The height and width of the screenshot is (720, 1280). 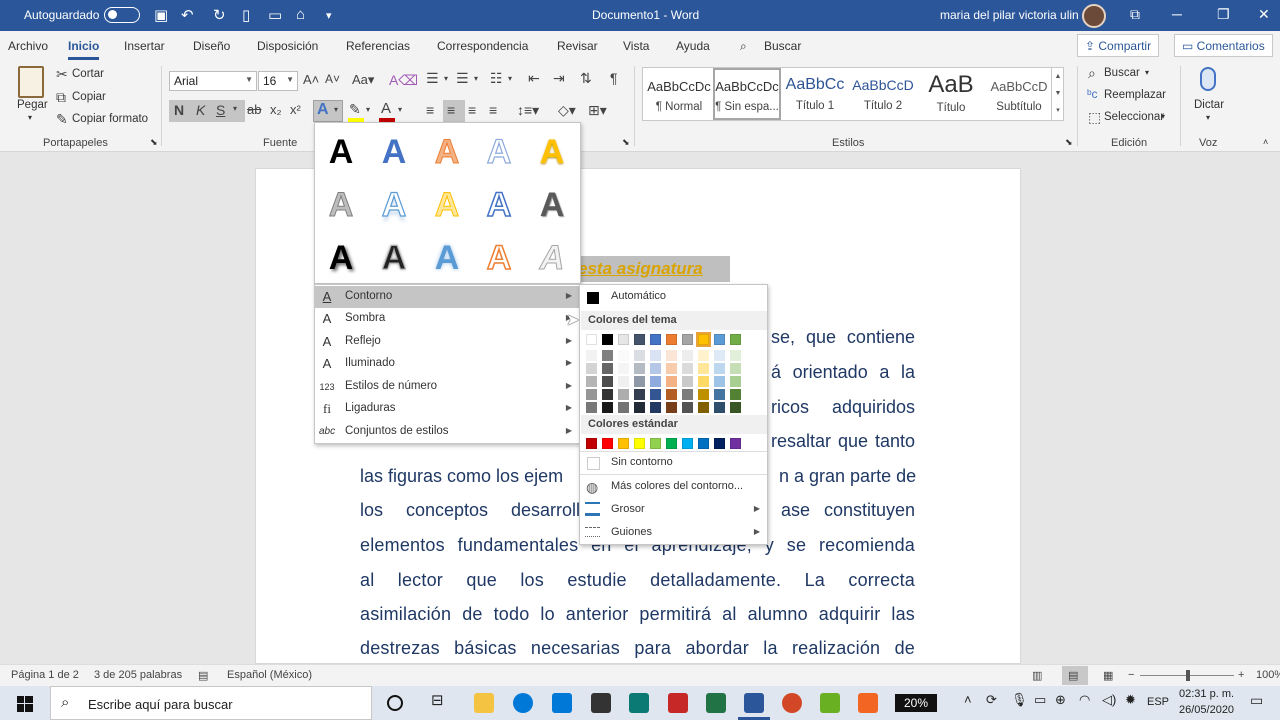 What do you see at coordinates (1206, 694) in the screenshot?
I see `clock-time: 02:31 p. m.` at bounding box center [1206, 694].